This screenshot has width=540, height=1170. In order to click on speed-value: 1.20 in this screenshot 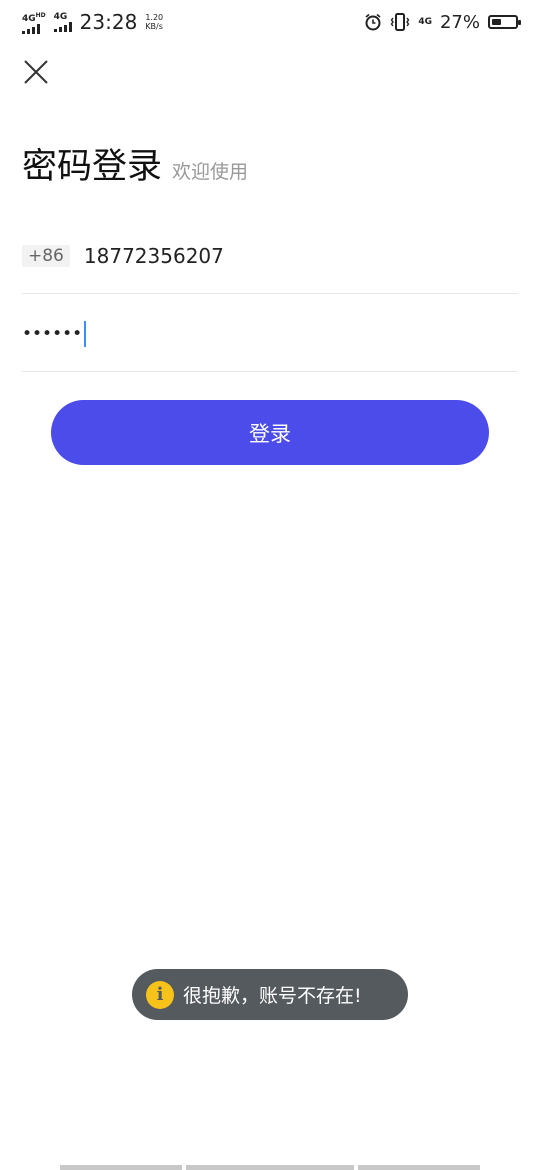, I will do `click(154, 17)`.